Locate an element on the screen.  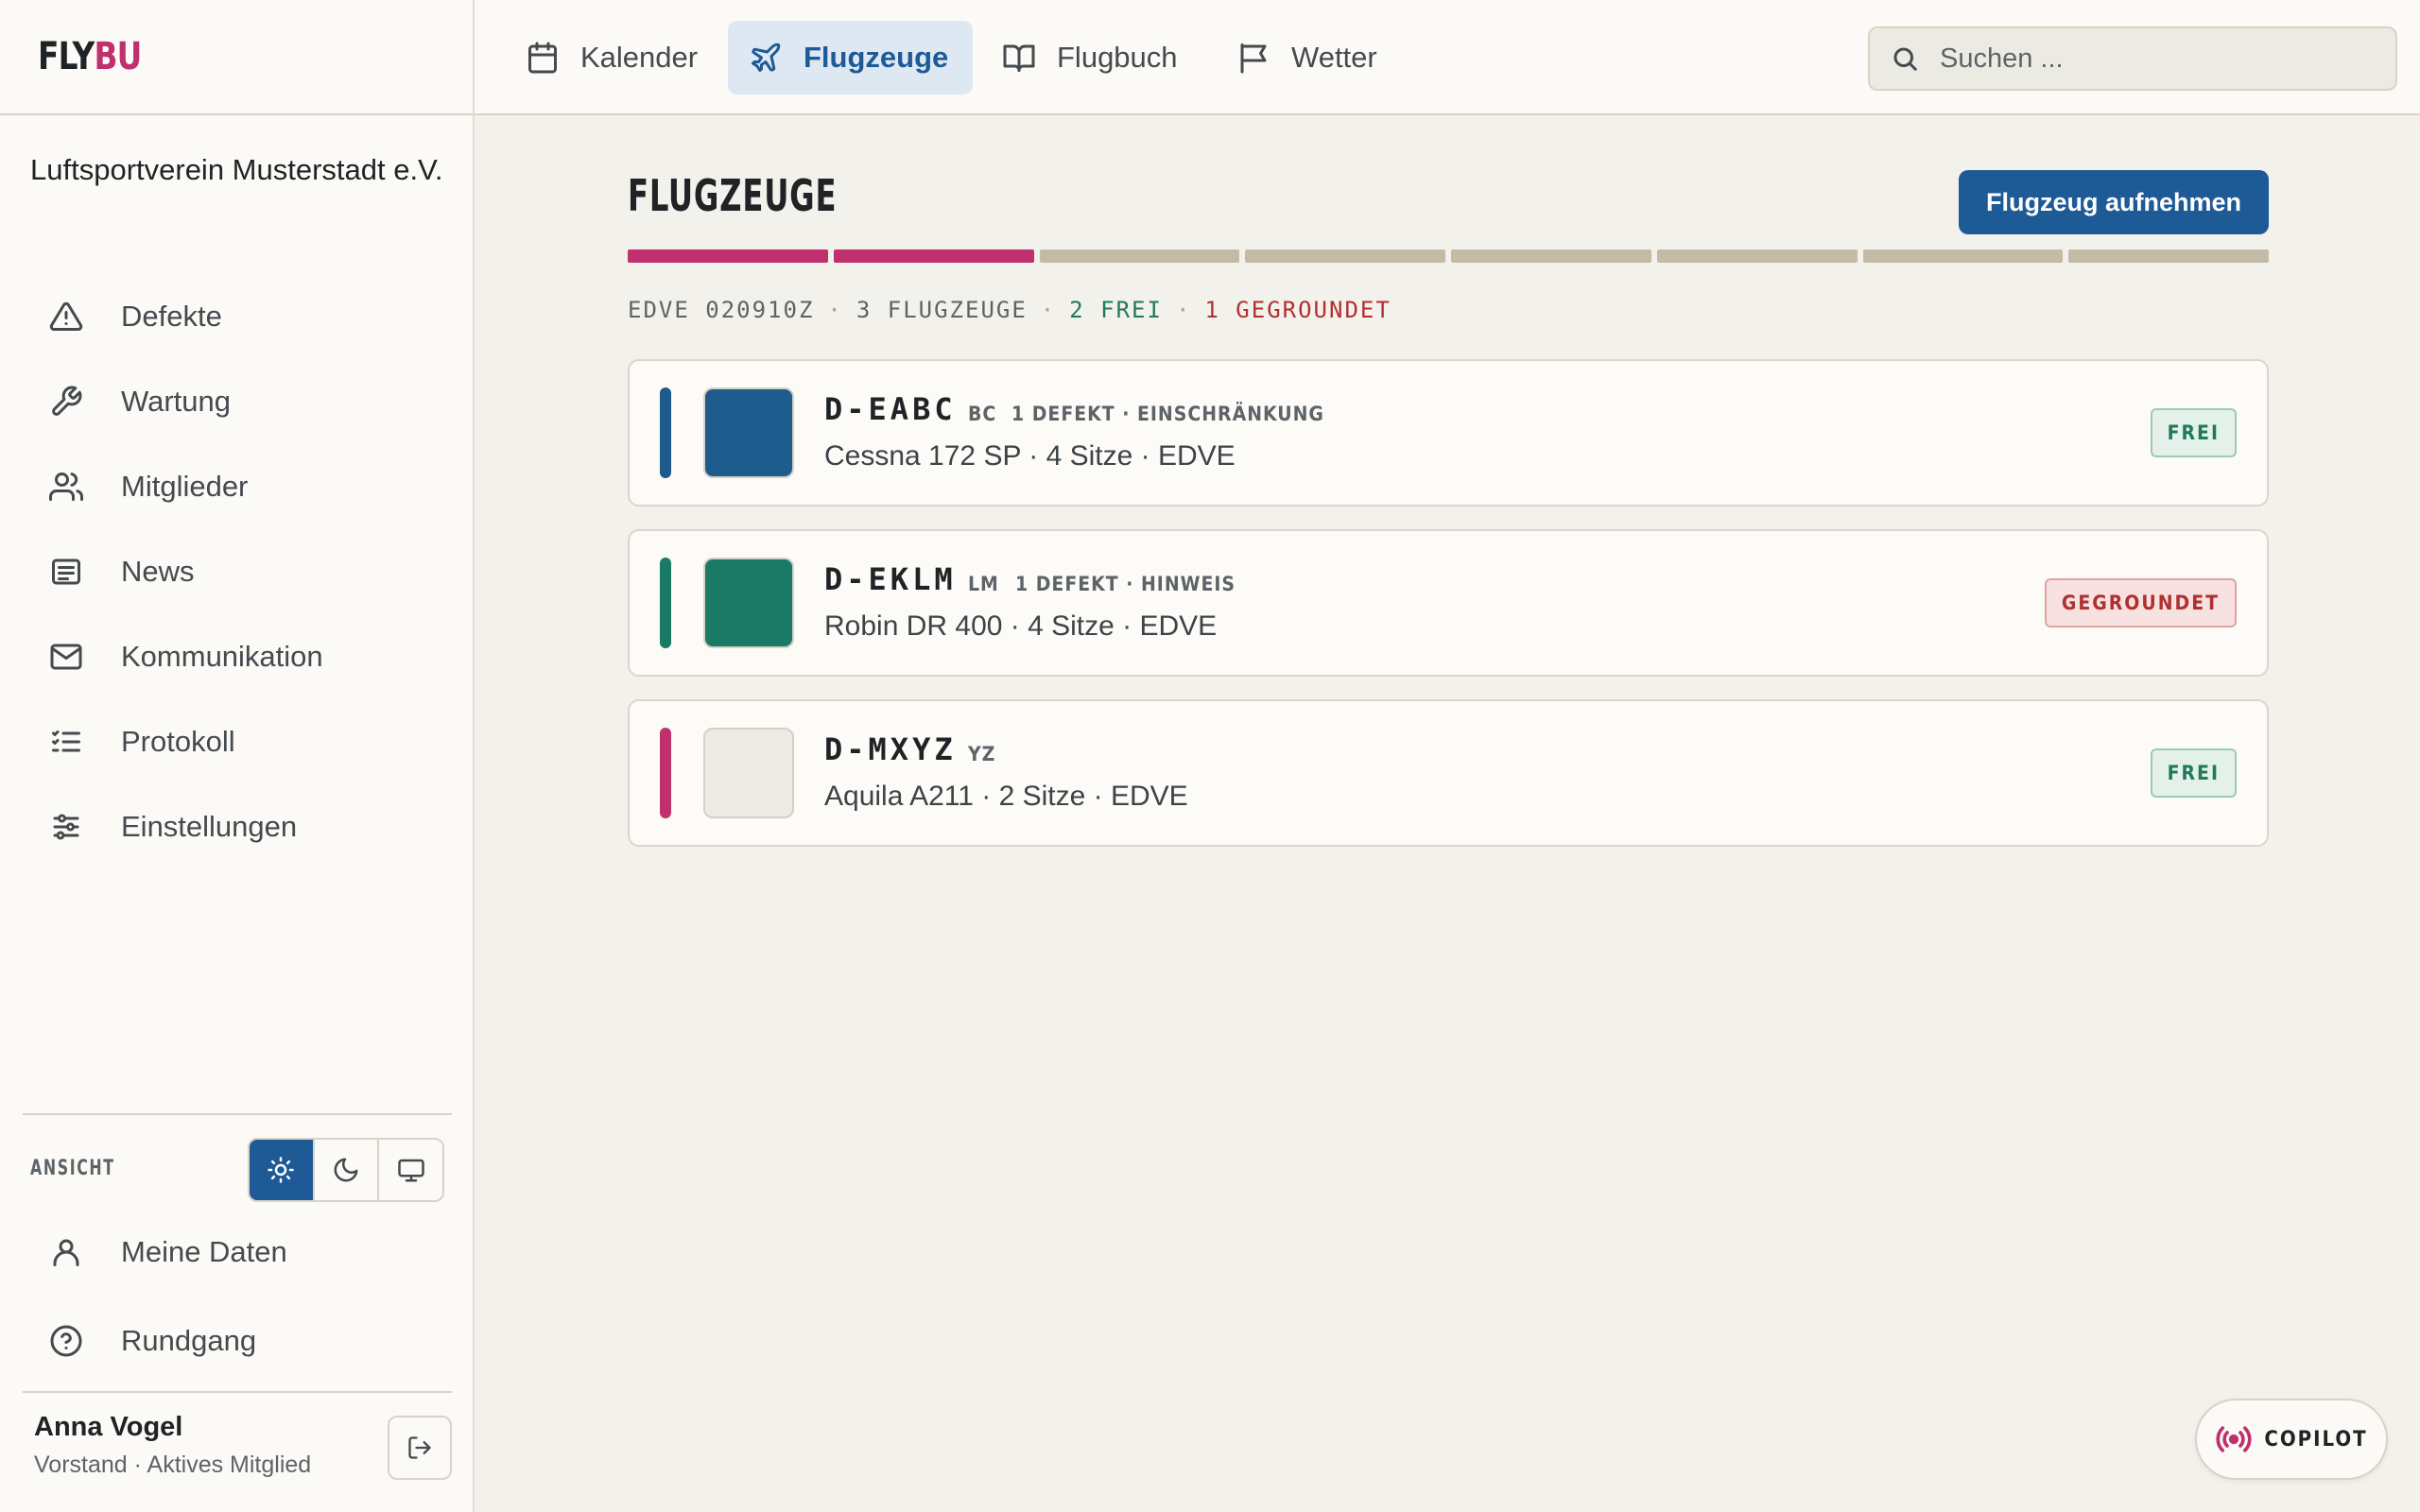
monitor-icon is located at coordinates (410, 1170).